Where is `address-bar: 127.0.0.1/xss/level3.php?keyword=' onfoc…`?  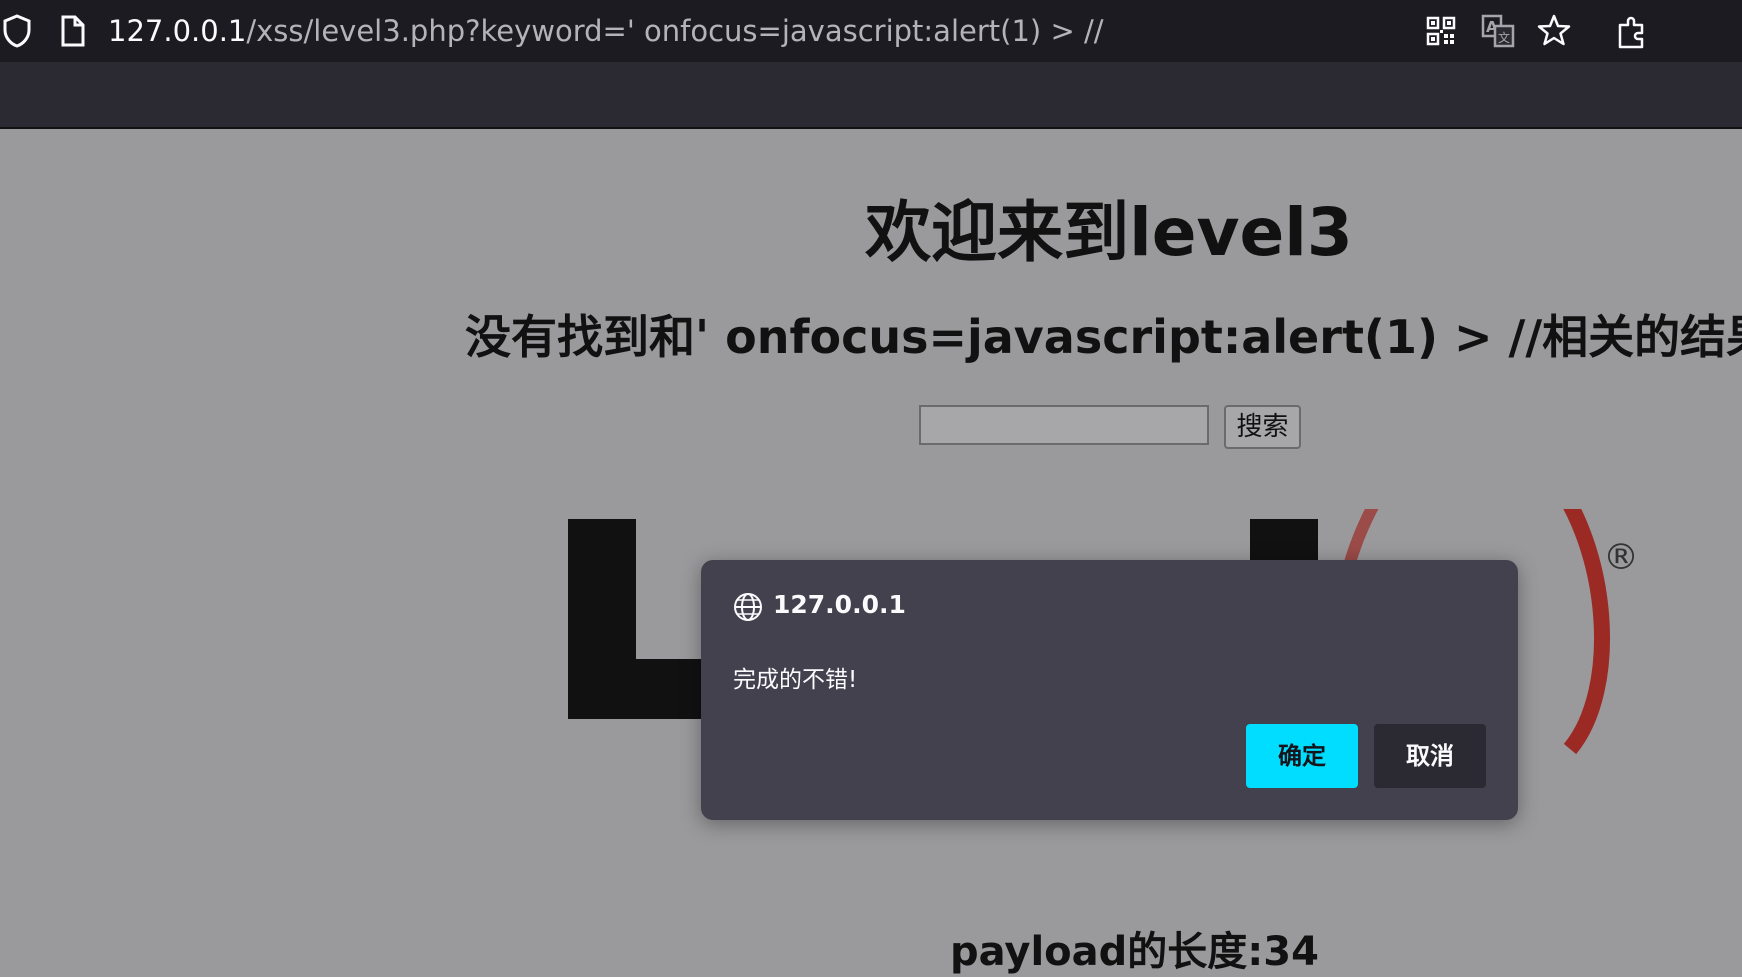
address-bar: 127.0.0.1/xss/level3.php?keyword=' onfoc… is located at coordinates (792, 31).